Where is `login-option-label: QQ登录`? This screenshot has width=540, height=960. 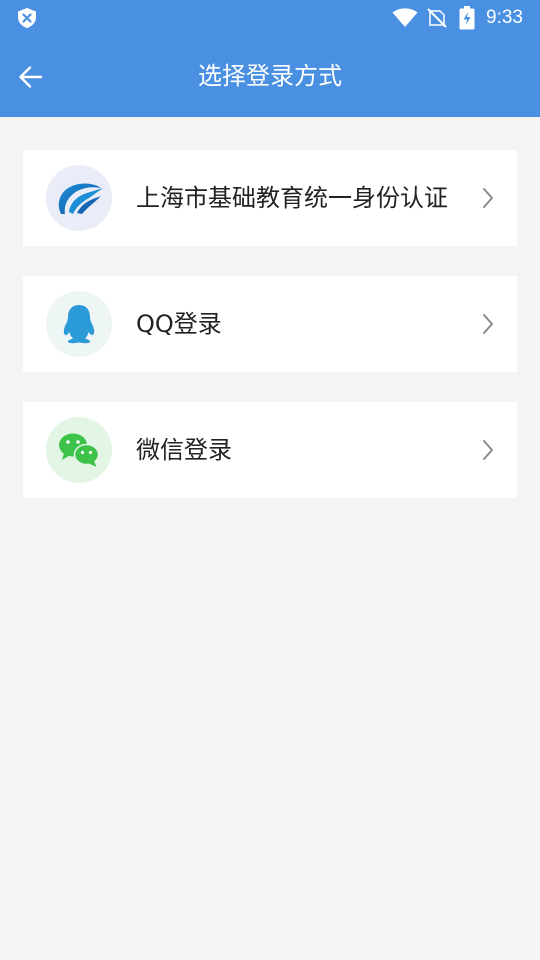
login-option-label: QQ登录 is located at coordinates (179, 324).